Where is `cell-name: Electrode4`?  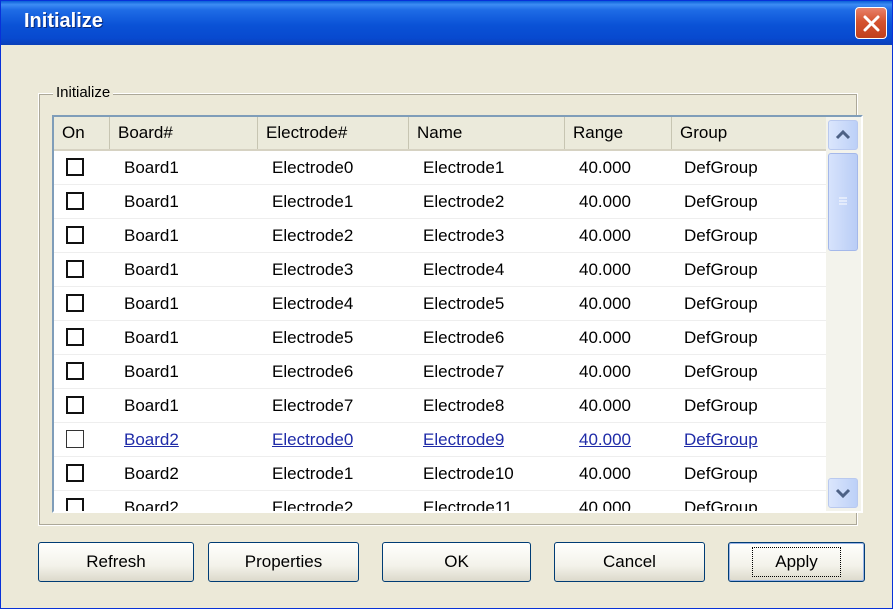 cell-name: Electrode4 is located at coordinates (464, 269).